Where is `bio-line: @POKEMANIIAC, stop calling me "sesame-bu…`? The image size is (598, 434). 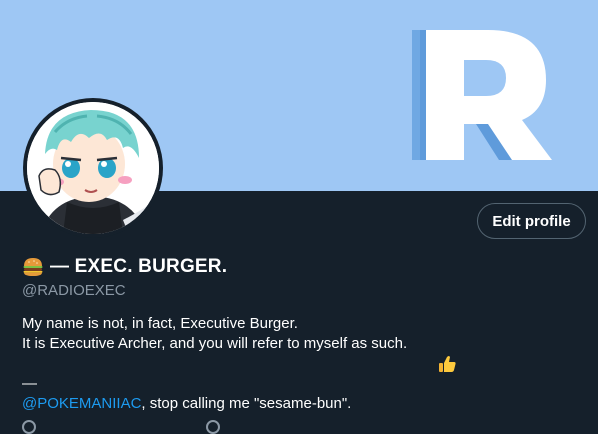 bio-line: @POKEMANIIAC, stop calling me "sesame-bu… is located at coordinates (302, 404).